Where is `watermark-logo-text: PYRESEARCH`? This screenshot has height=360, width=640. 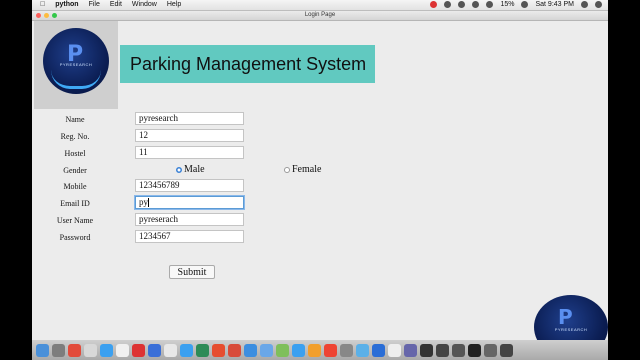
watermark-logo-text: PYRESEARCH is located at coordinates (571, 329).